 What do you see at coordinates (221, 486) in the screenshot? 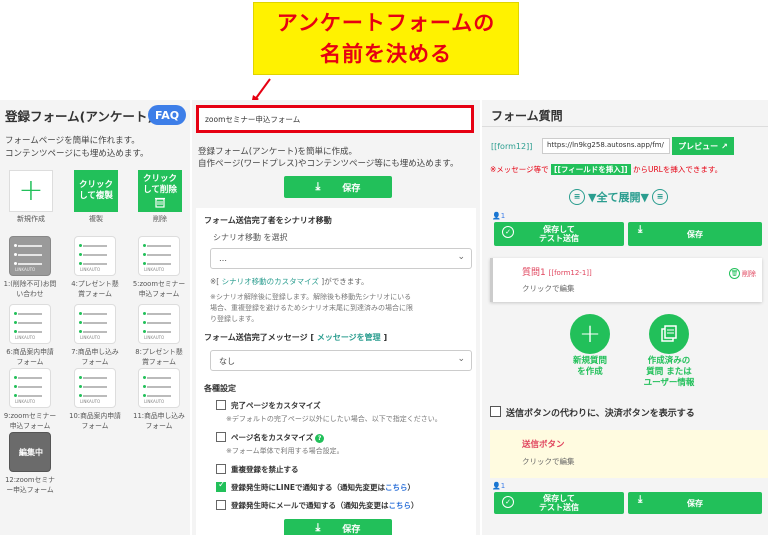
I see `line-notify-checkbox` at bounding box center [221, 486].